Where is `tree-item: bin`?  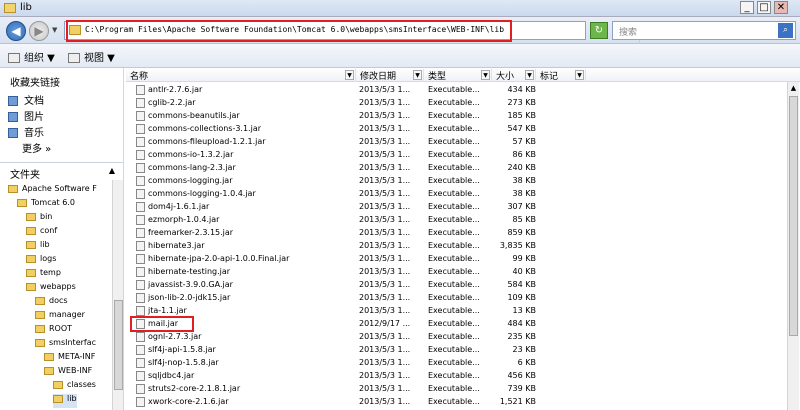 tree-item: bin is located at coordinates (39, 219).